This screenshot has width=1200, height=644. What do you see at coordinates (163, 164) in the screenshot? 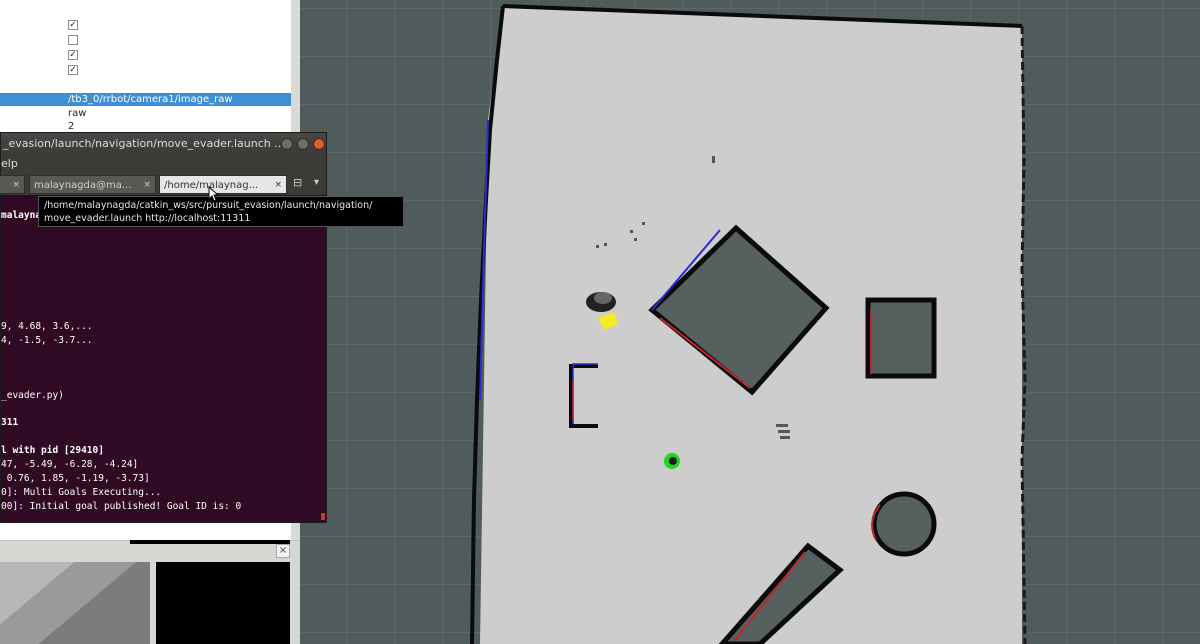
I see `terminal-menubar: elp` at bounding box center [163, 164].